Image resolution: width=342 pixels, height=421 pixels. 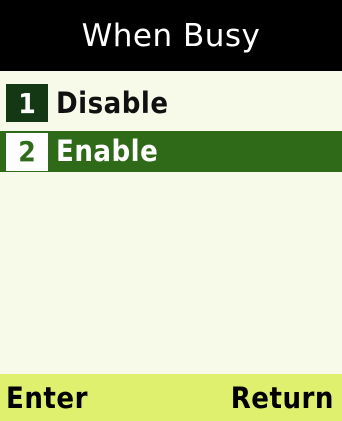 I want to click on menu-item-enable: 2 Enable, so click(x=171, y=151).